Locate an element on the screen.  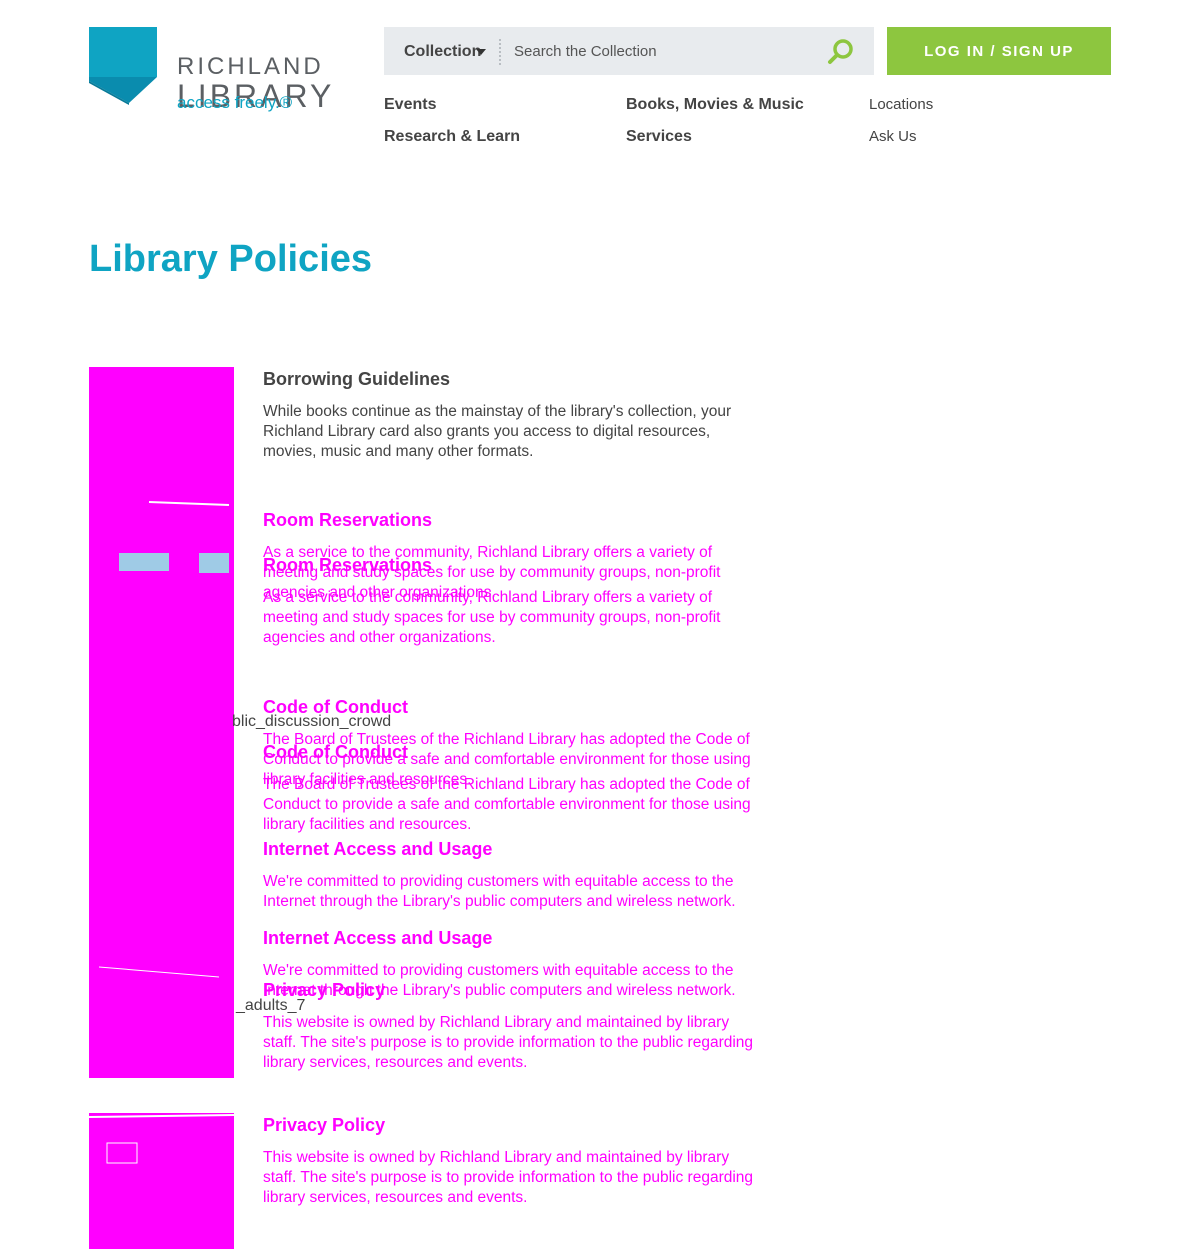
search-icon is located at coordinates (841, 52).